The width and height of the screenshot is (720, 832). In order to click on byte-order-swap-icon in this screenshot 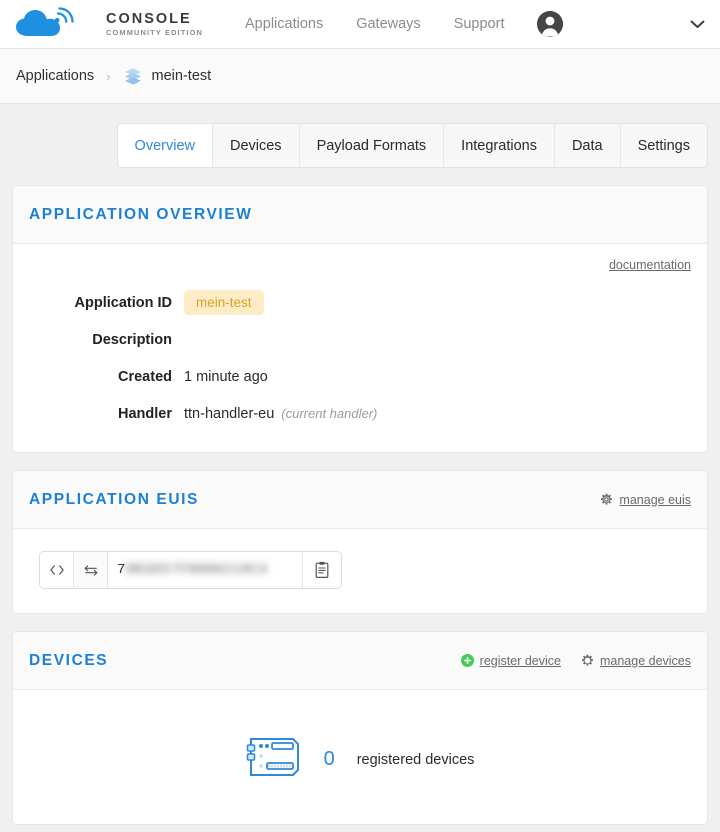, I will do `click(90, 570)`.